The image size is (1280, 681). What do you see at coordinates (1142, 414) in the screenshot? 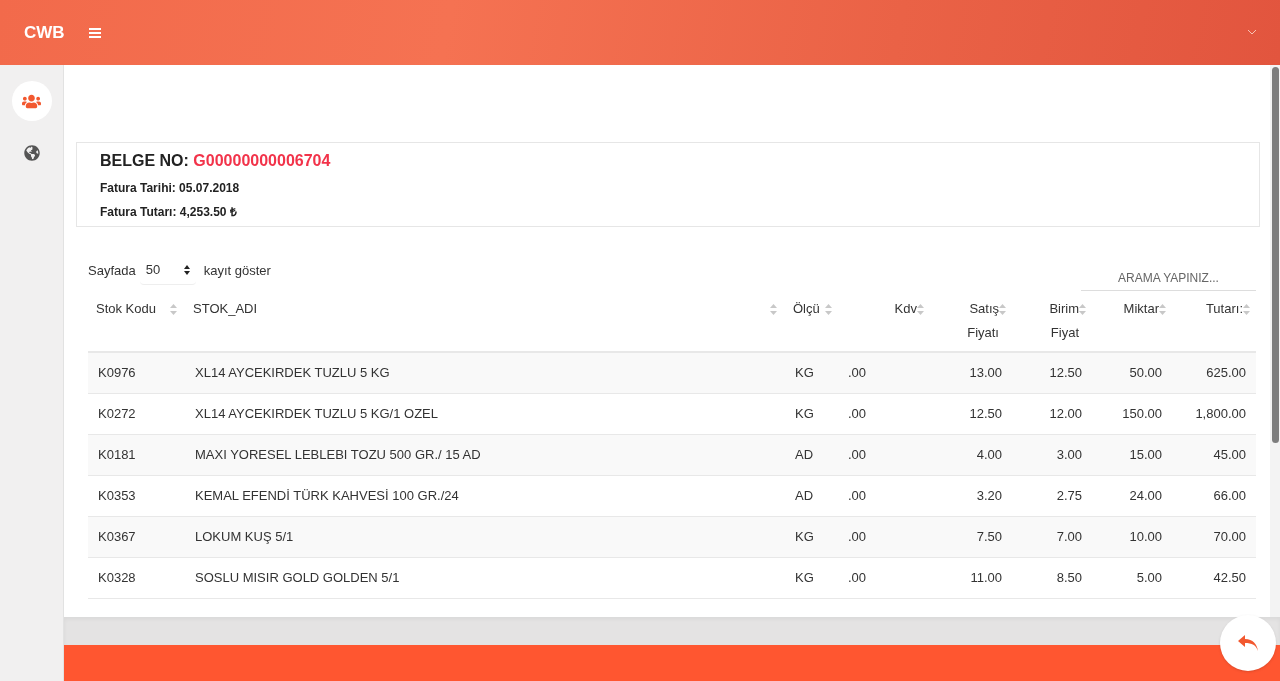
I see `table-cell-text: 150.00` at bounding box center [1142, 414].